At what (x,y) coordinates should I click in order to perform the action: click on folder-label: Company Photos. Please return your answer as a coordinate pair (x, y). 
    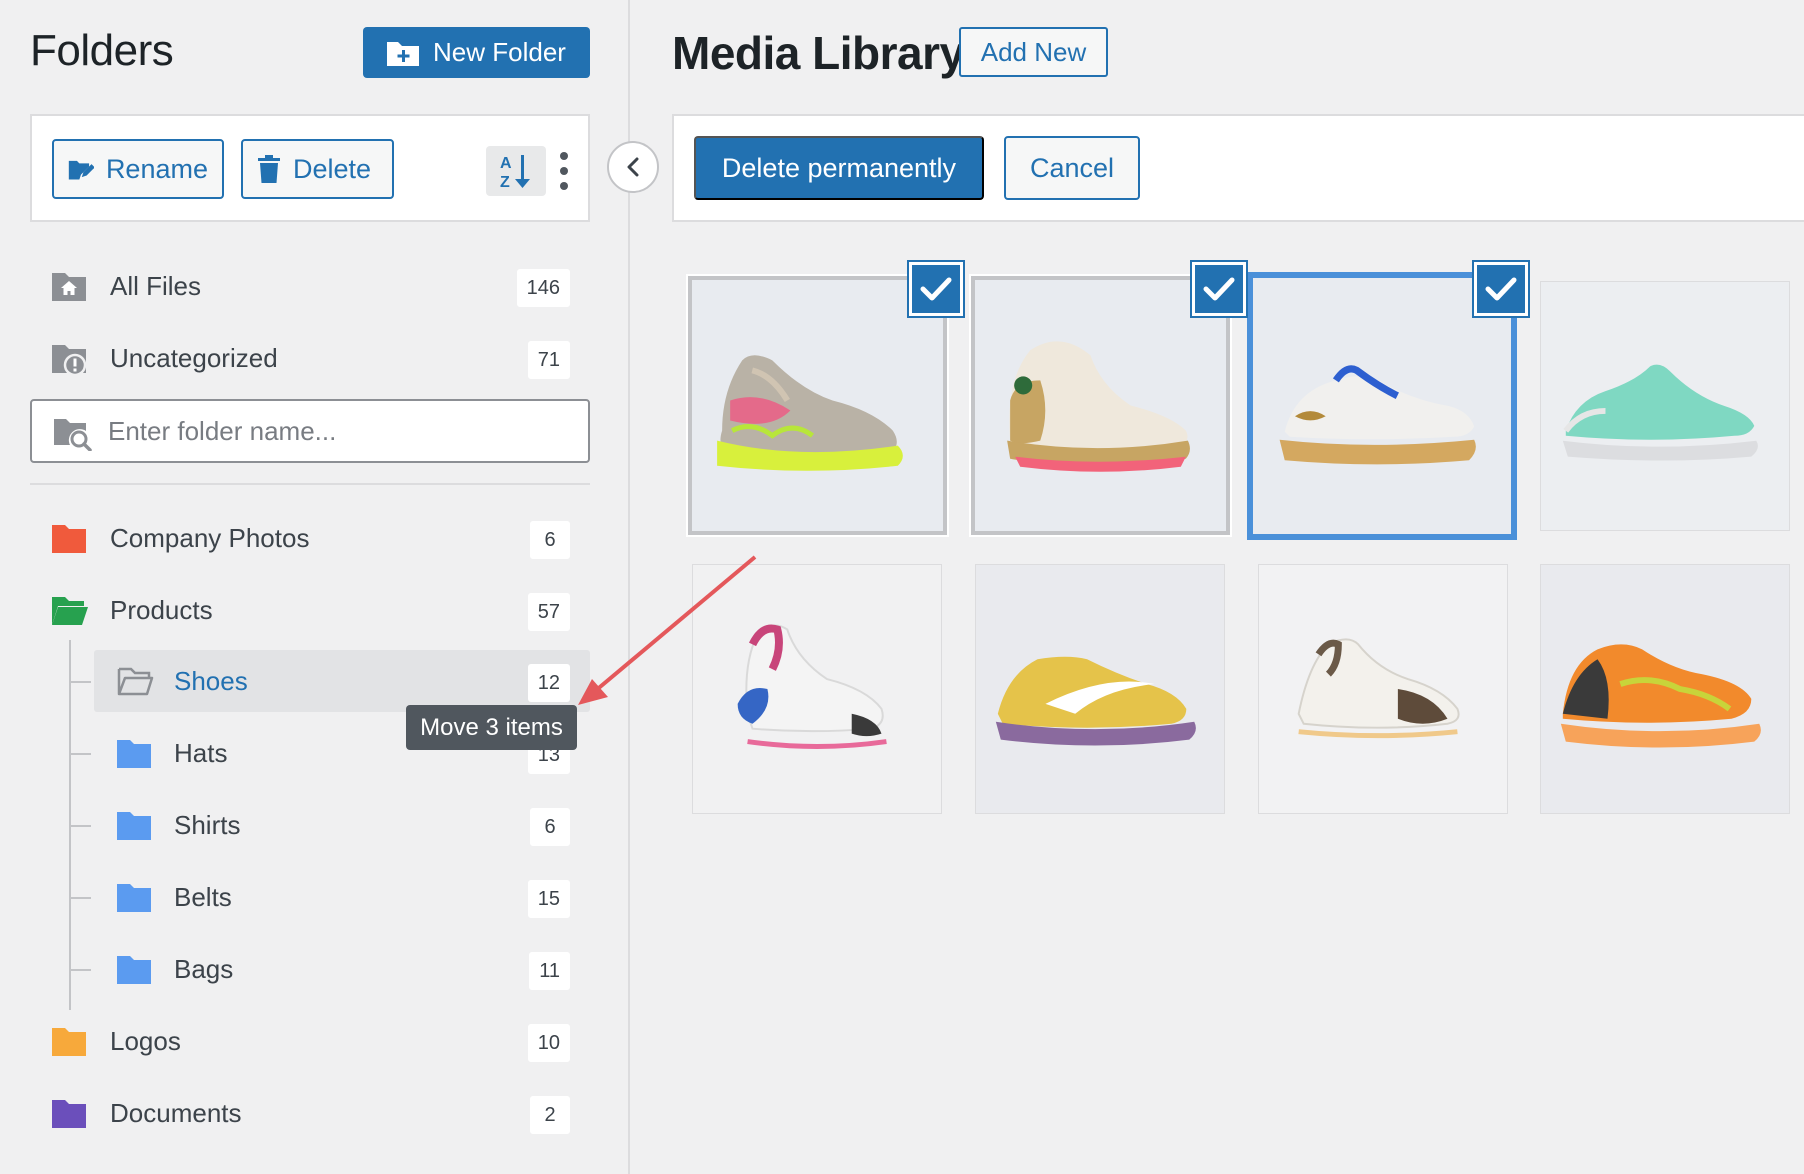
    Looking at the image, I should click on (210, 537).